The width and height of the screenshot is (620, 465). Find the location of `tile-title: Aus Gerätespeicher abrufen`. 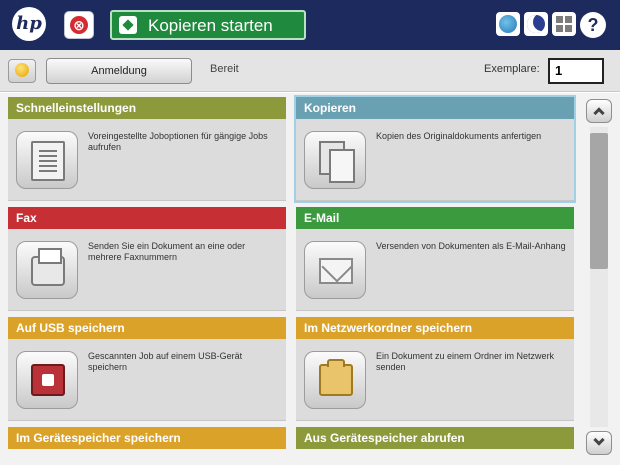

tile-title: Aus Gerätespeicher abrufen is located at coordinates (435, 438).